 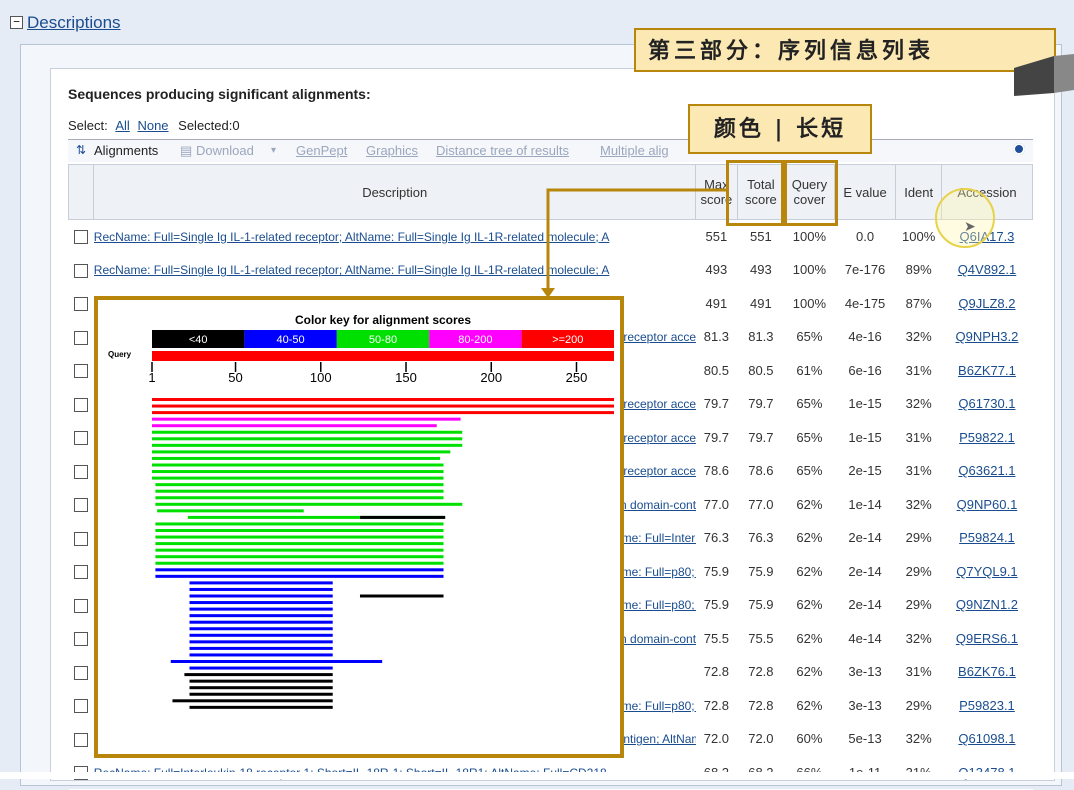 I want to click on color-key-label: <40, so click(x=198, y=340).